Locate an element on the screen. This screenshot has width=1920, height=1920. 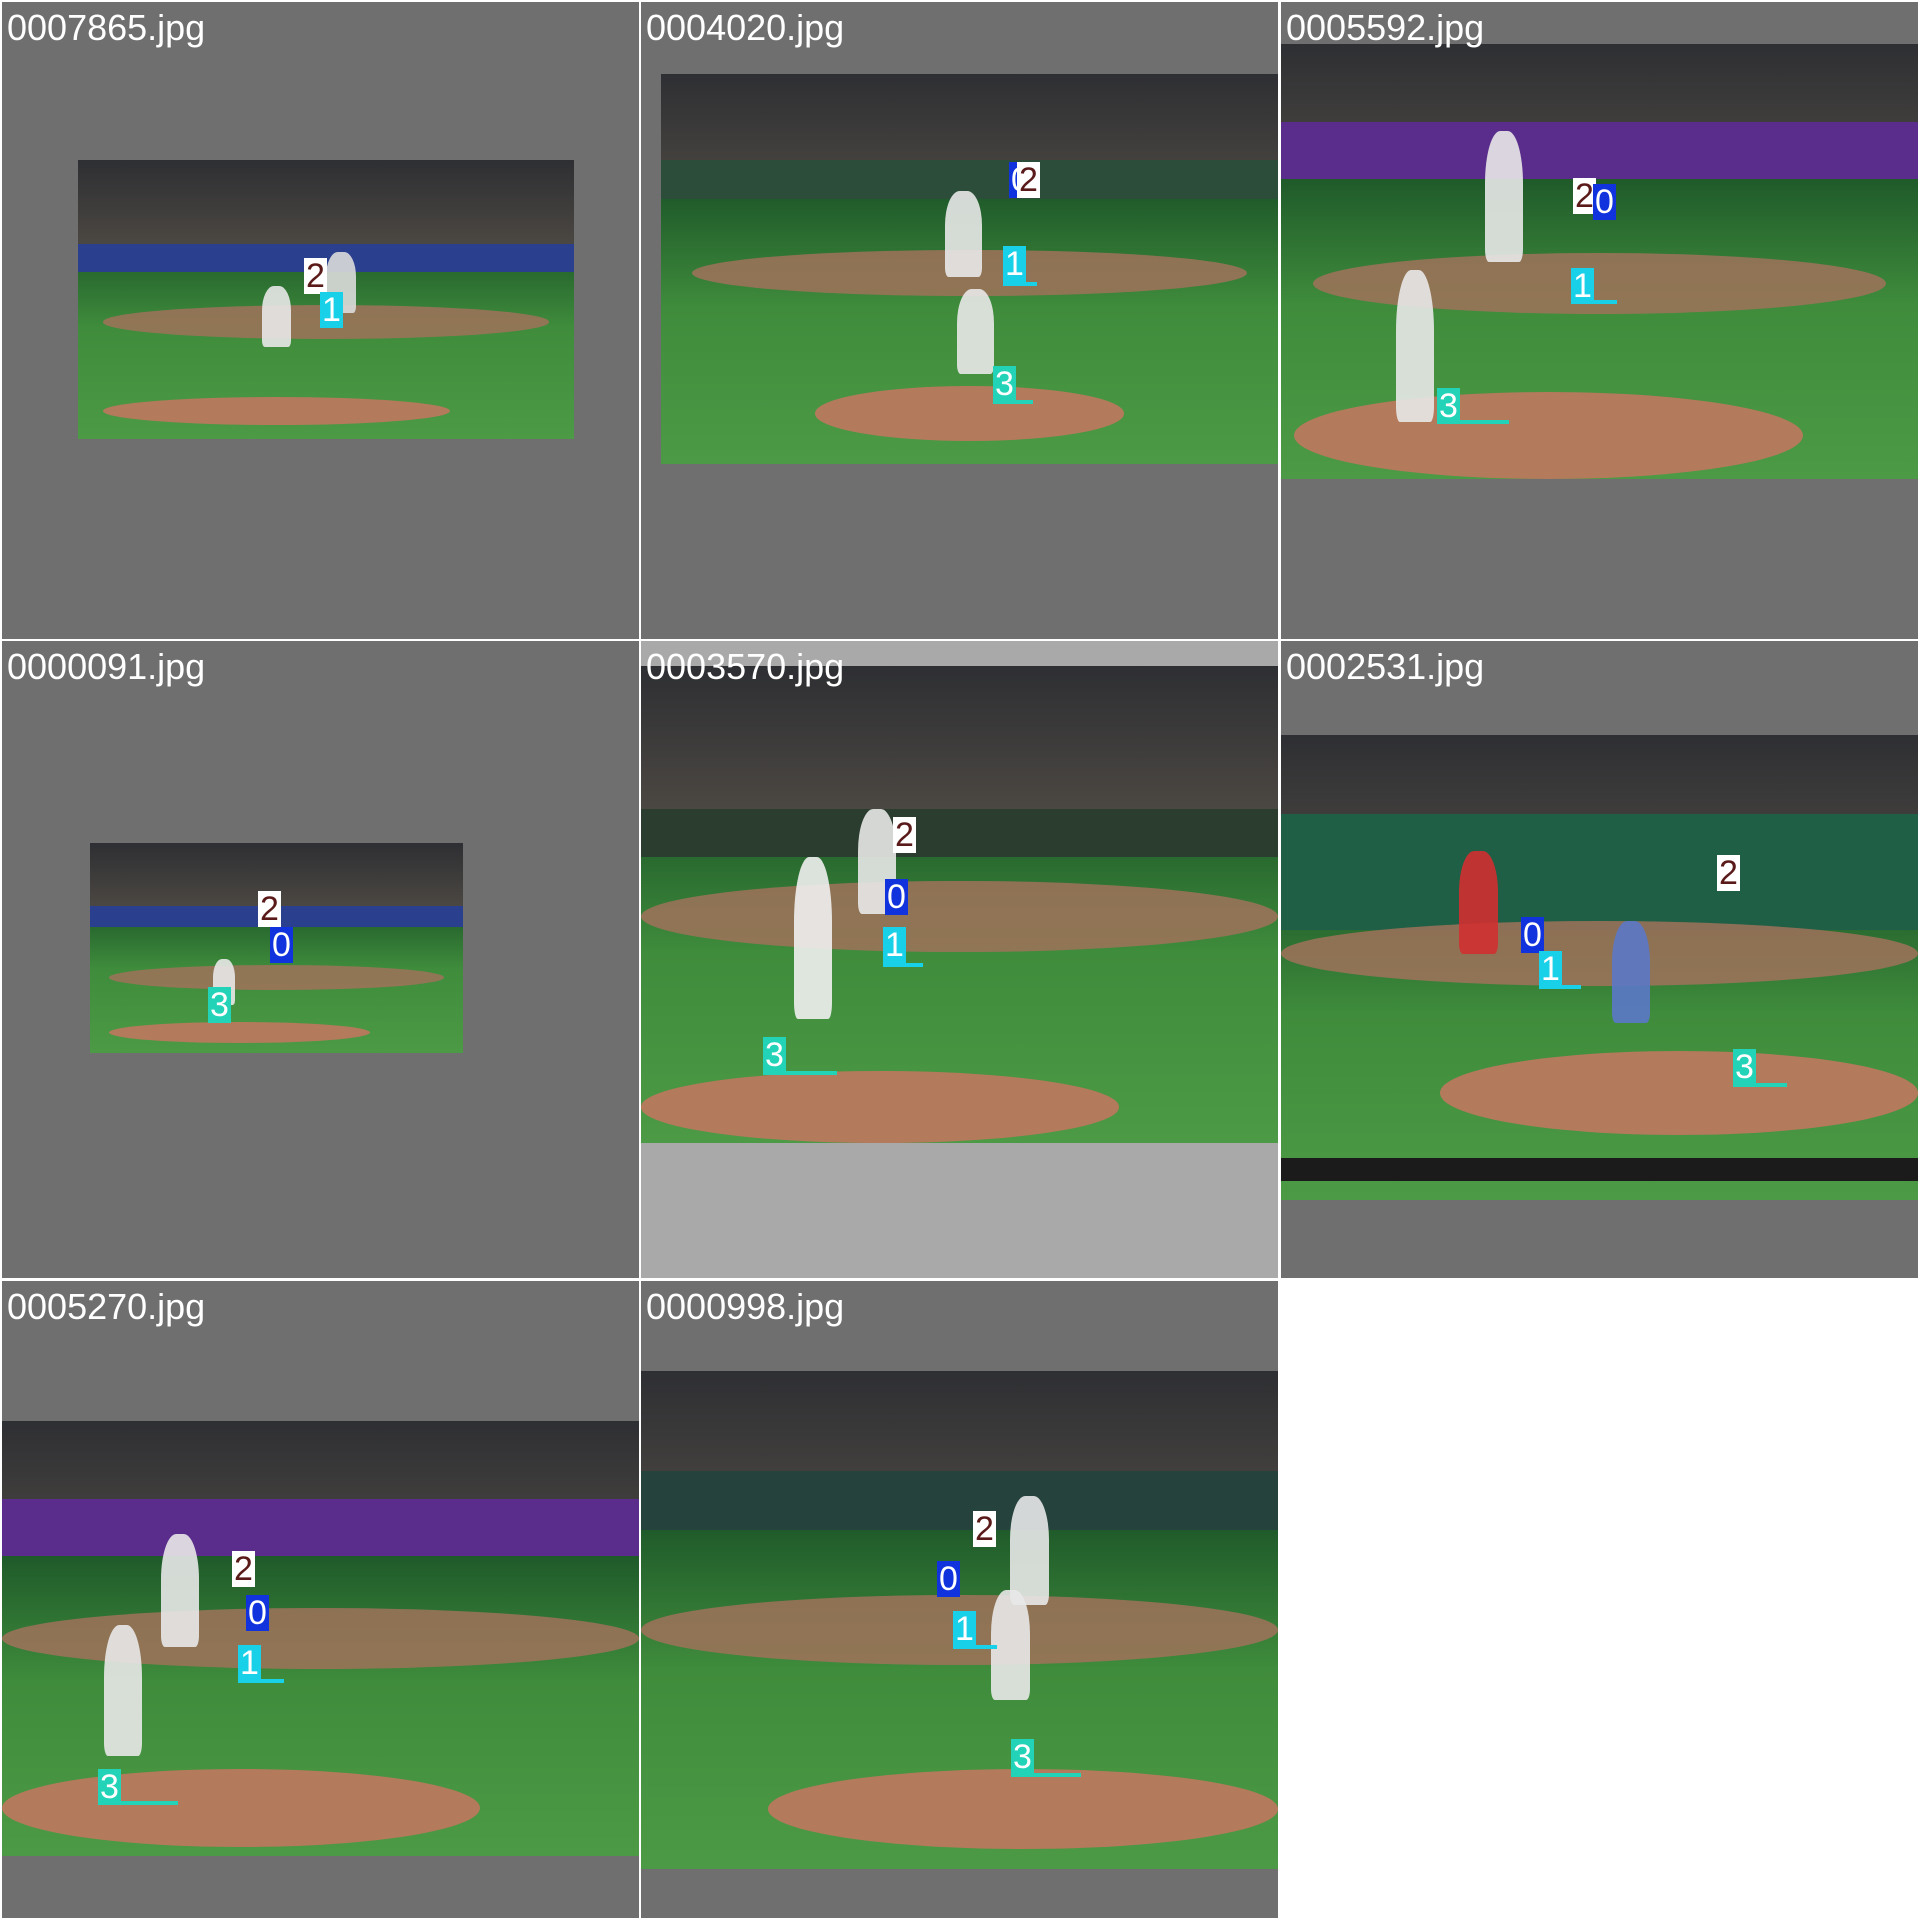
tile-filename: 0004020.jpg is located at coordinates (745, 27).